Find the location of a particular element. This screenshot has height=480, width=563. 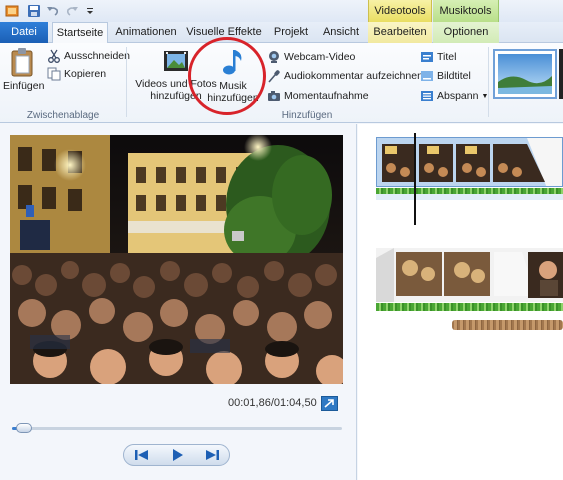

tab-view: Ansicht is located at coordinates (341, 32).